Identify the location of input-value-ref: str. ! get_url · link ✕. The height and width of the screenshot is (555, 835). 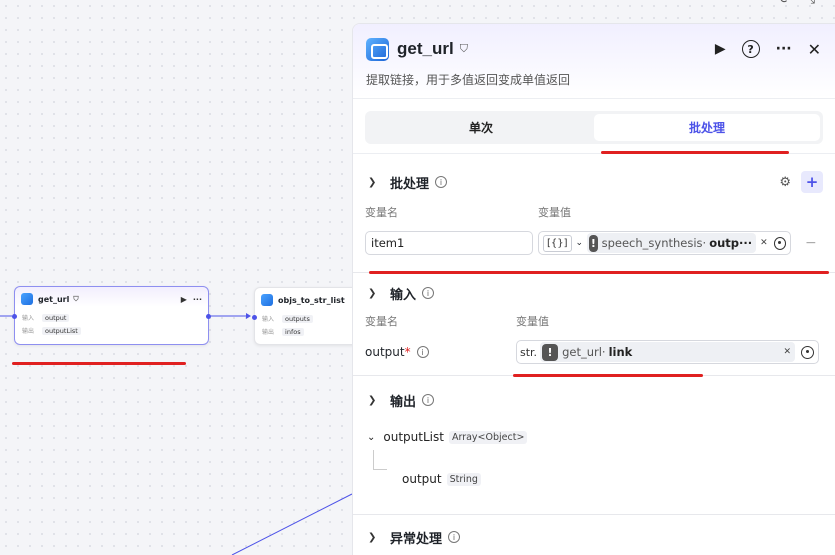
(667, 352).